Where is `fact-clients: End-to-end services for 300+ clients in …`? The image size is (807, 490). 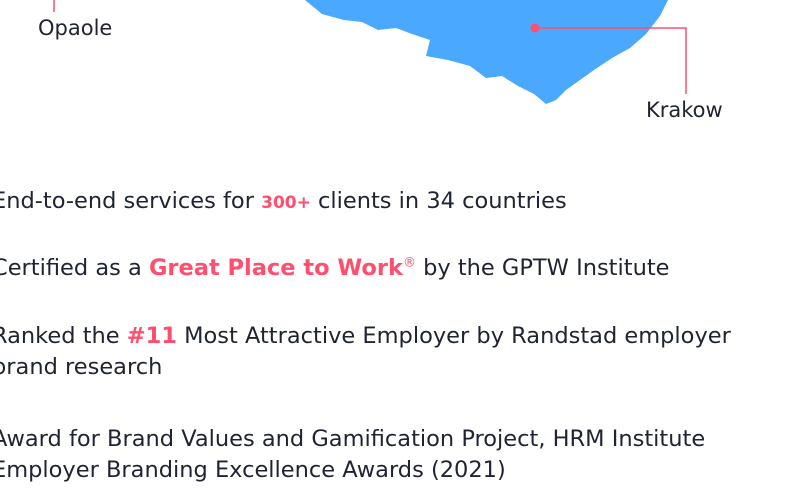 fact-clients: End-to-end services for 300+ clients in … is located at coordinates (403, 202).